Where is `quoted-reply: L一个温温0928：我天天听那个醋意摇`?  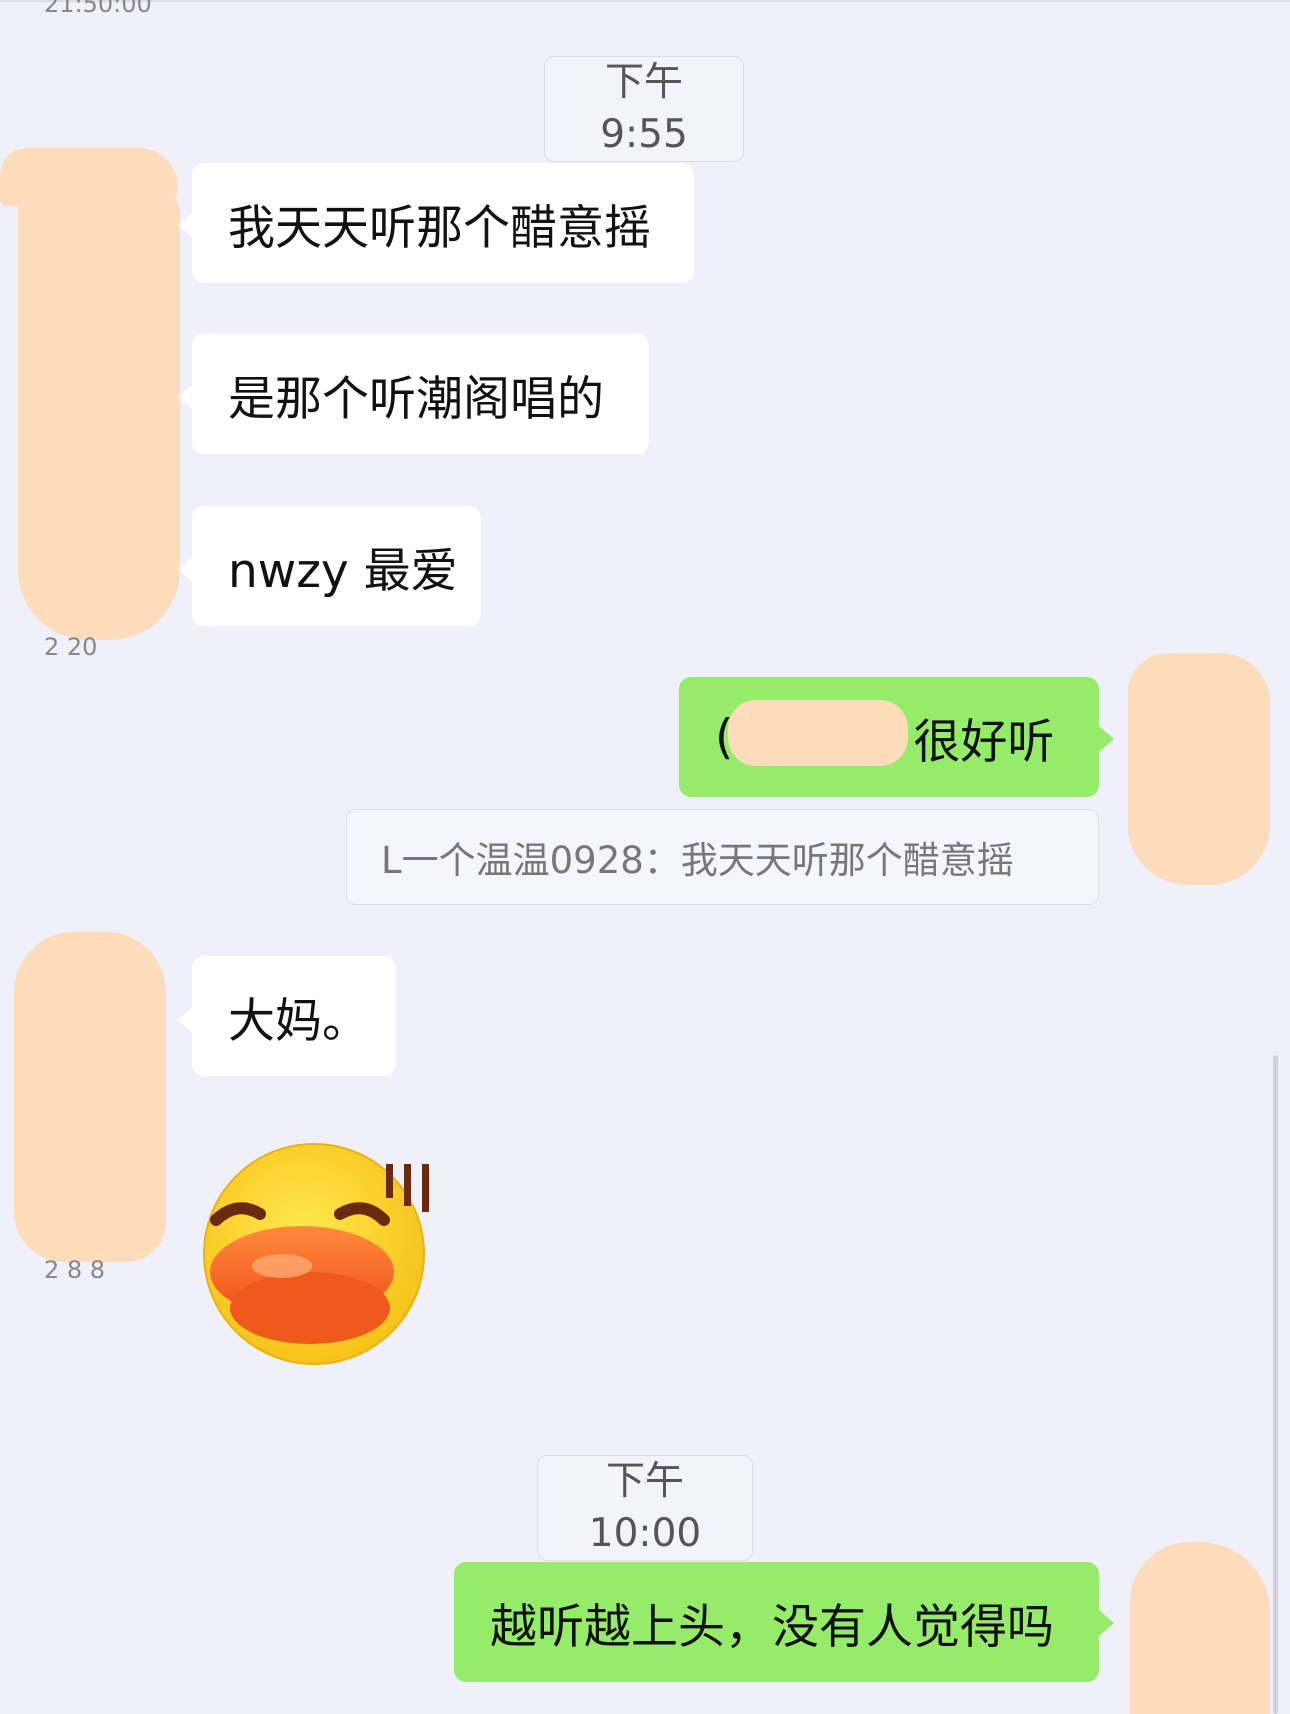
quoted-reply: L一个温温0928：我天天听那个醋意摇 is located at coordinates (722, 857).